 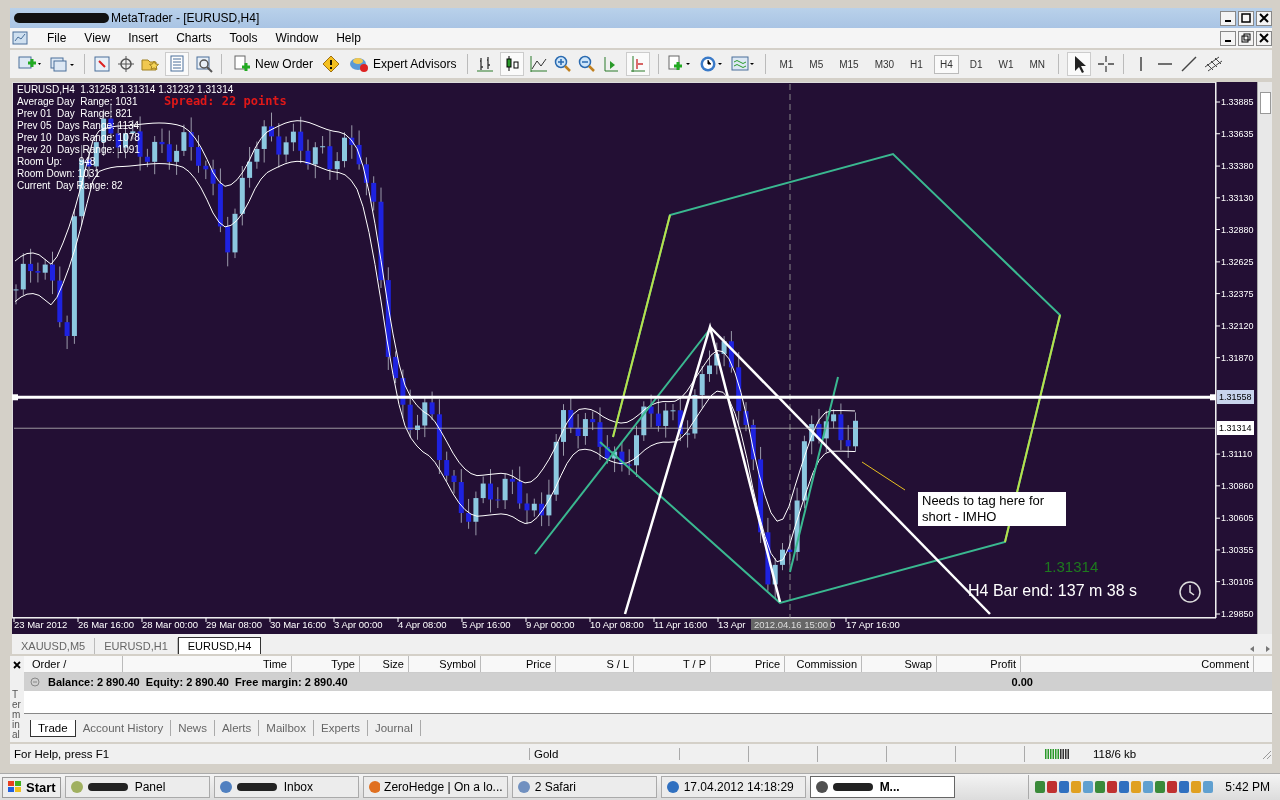 I want to click on price-label: 1.32120, so click(x=1237, y=326).